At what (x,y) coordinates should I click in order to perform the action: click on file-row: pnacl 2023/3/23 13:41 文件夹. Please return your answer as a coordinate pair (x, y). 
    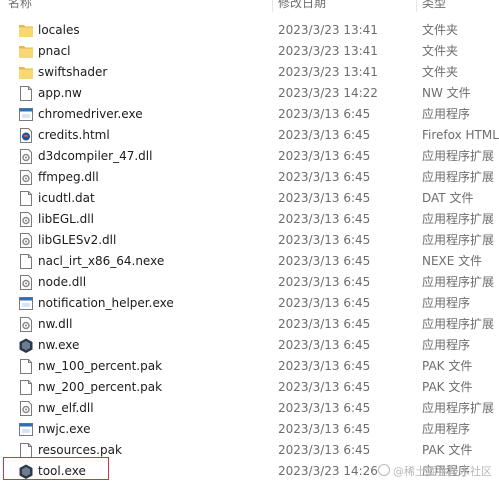
    Looking at the image, I should click on (249, 51).